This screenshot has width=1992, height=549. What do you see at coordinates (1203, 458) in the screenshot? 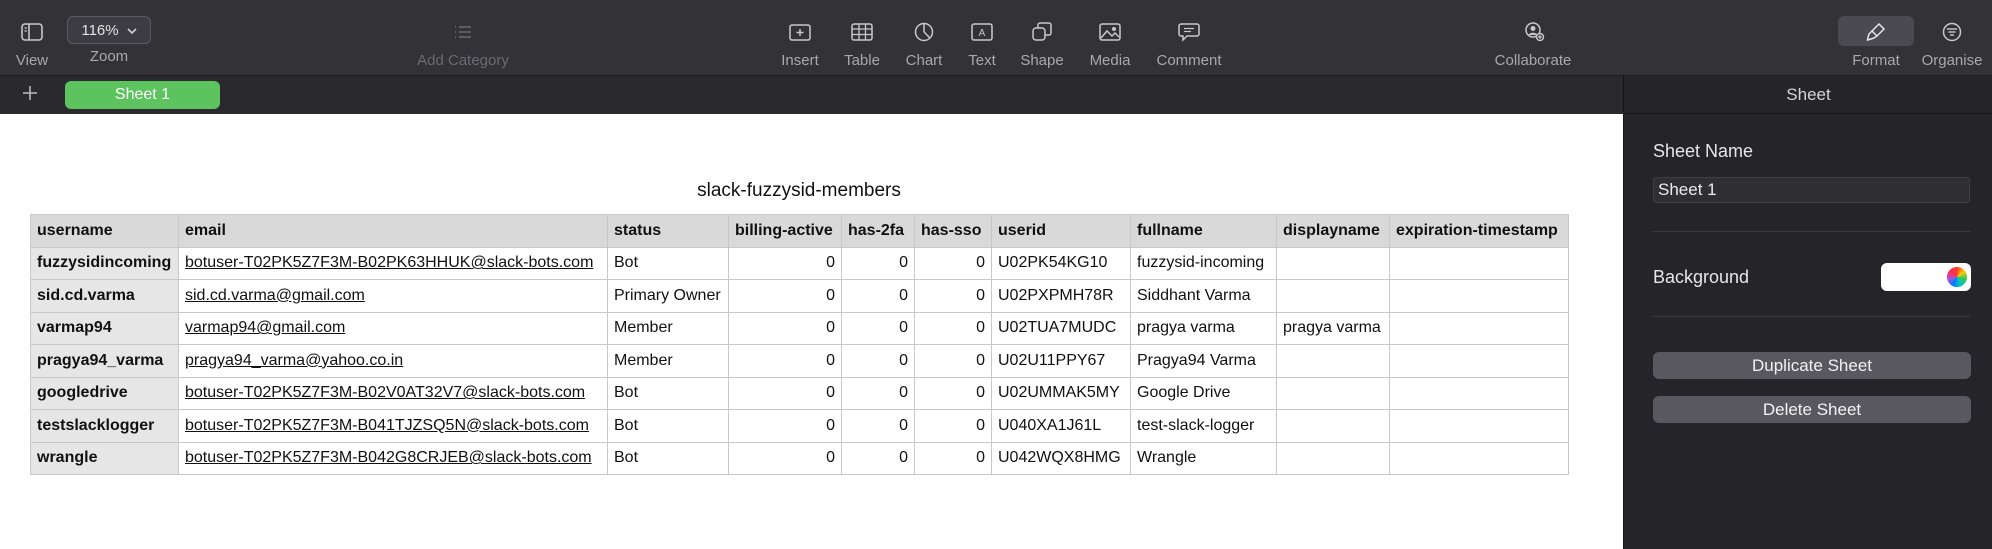
I see `cell-fullname: Wrangle` at bounding box center [1203, 458].